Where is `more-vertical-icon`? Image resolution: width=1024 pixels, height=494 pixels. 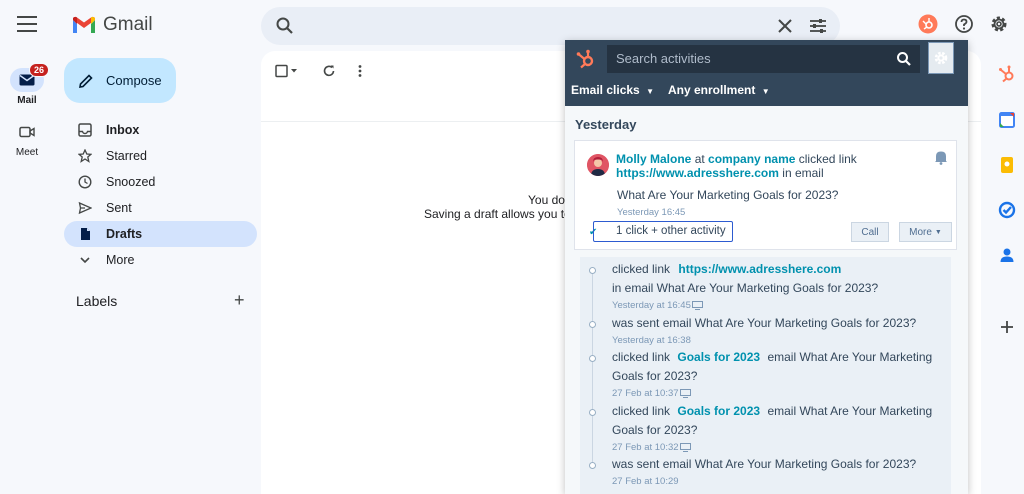
more-vertical-icon is located at coordinates (360, 71).